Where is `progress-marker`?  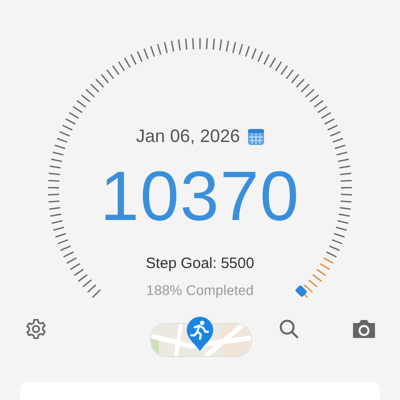
progress-marker is located at coordinates (301, 291).